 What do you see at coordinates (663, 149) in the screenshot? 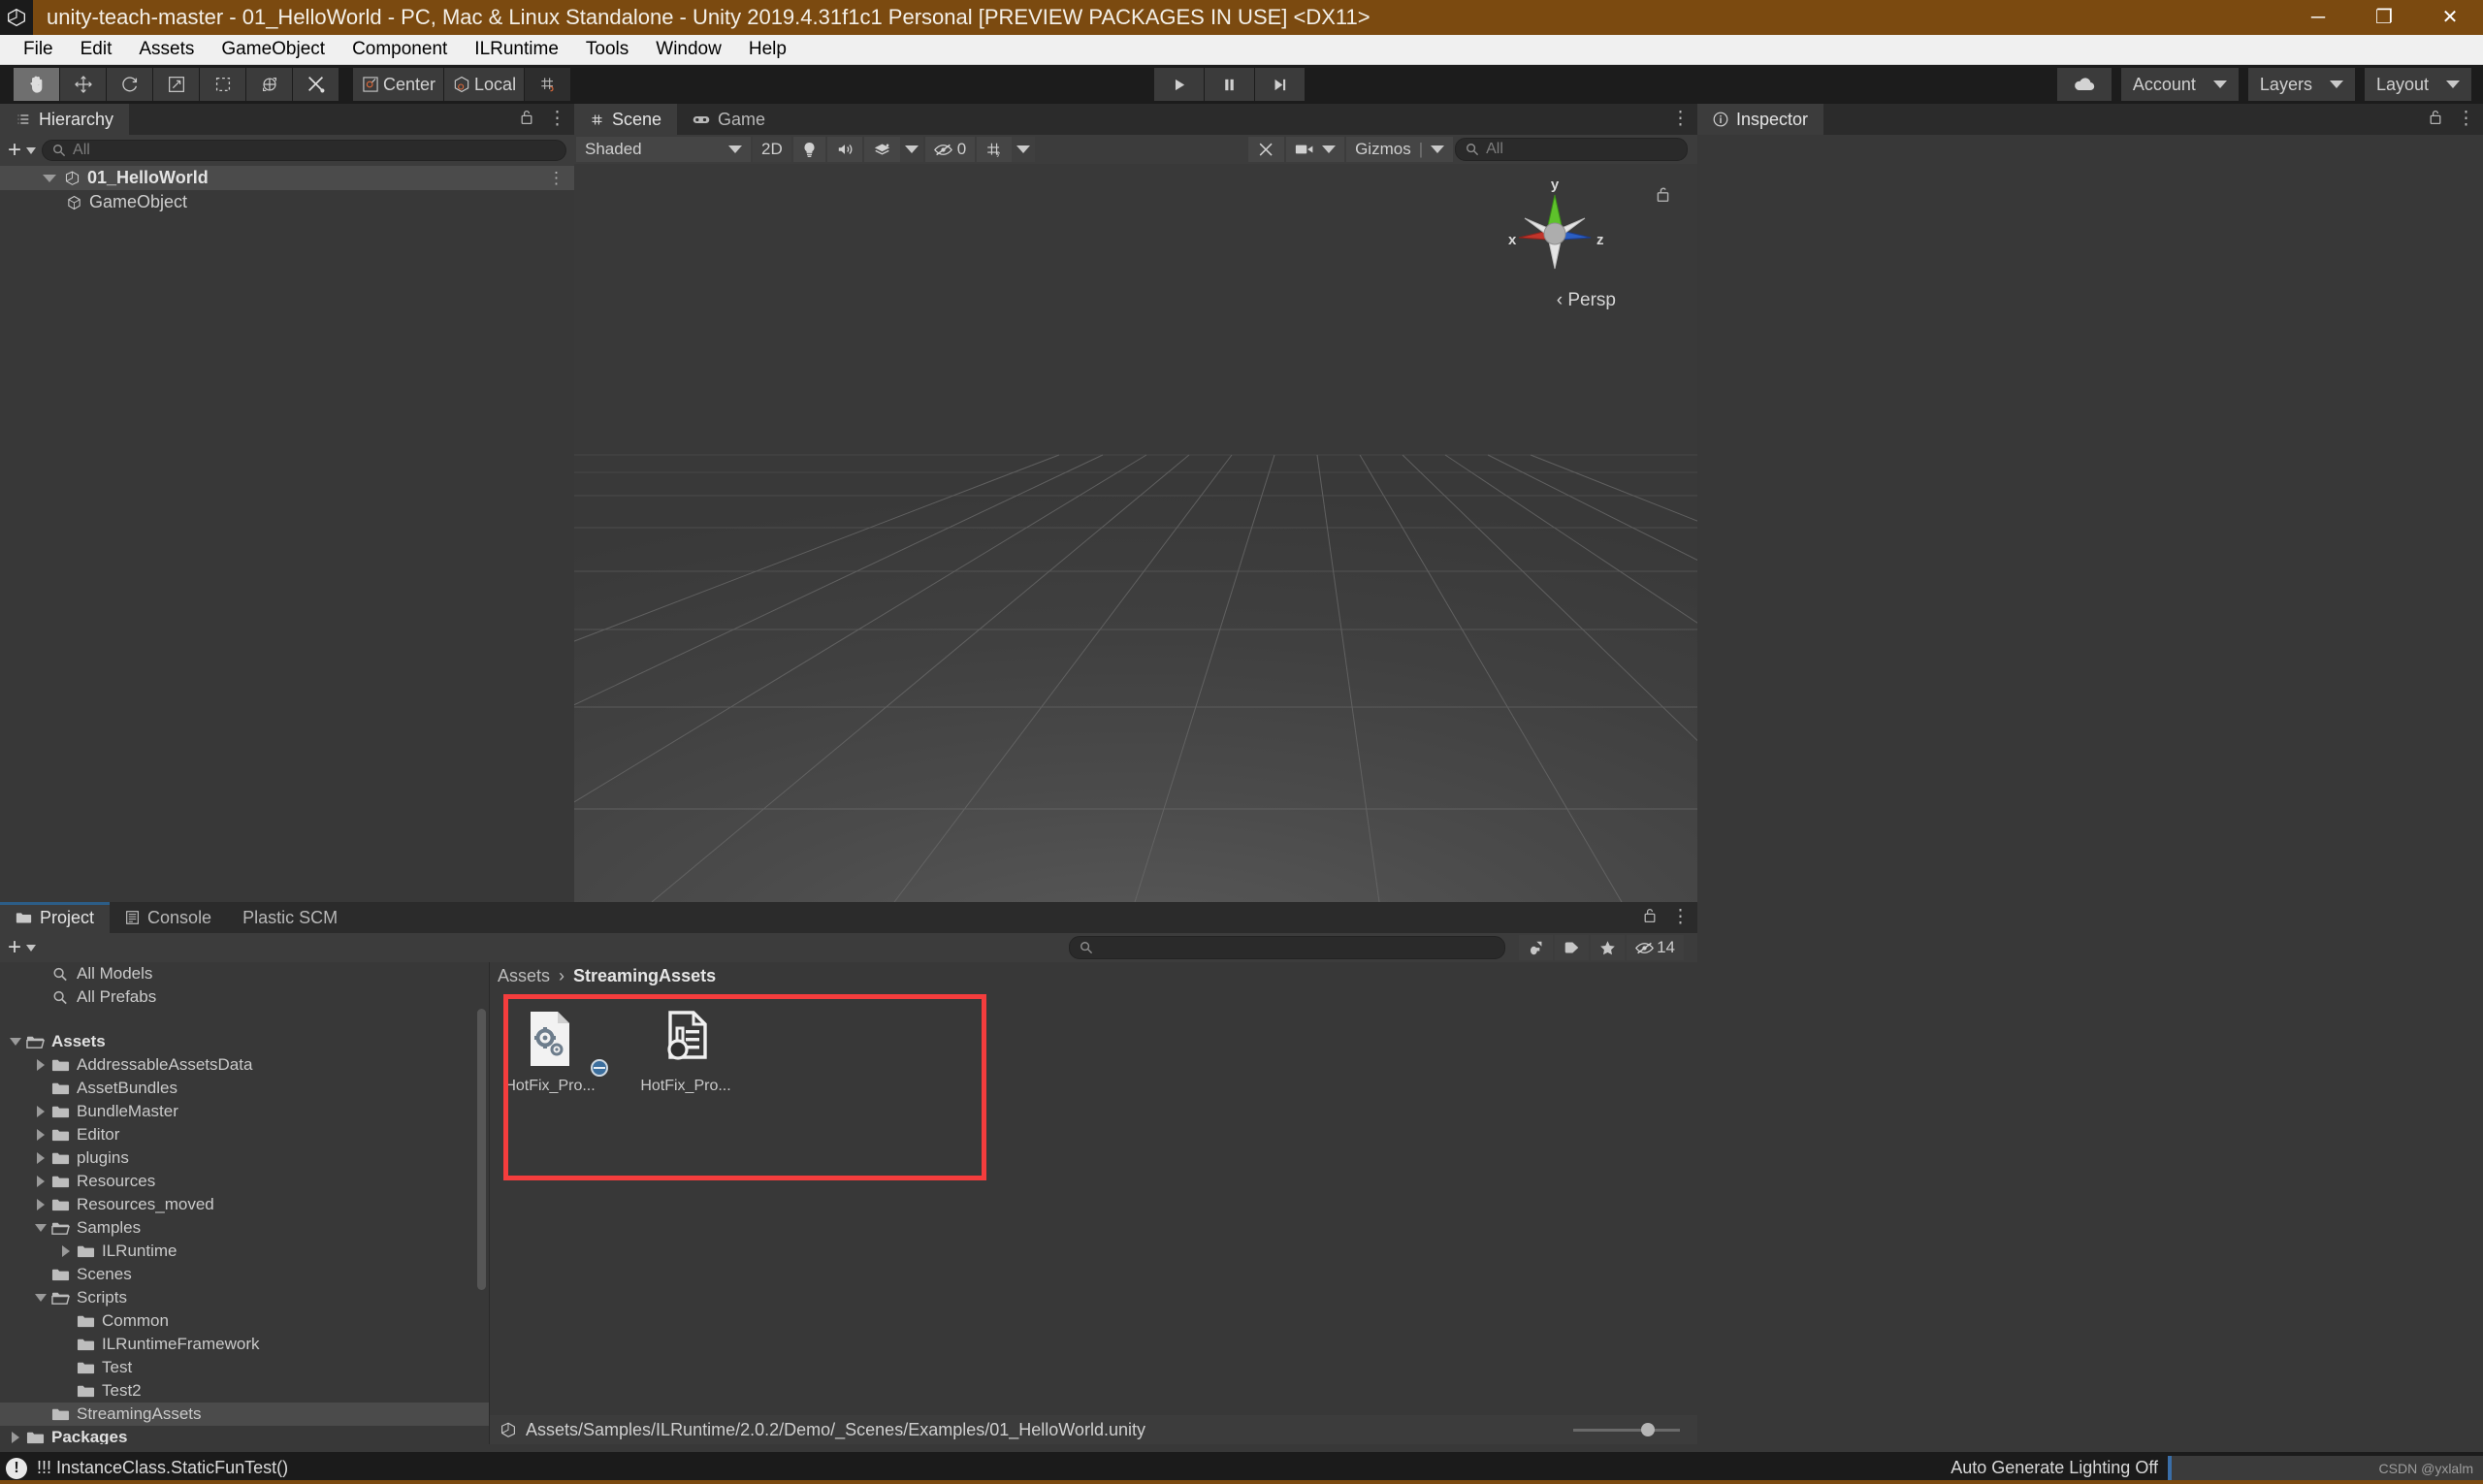
I see `shading-mode-dropdown: Shaded` at bounding box center [663, 149].